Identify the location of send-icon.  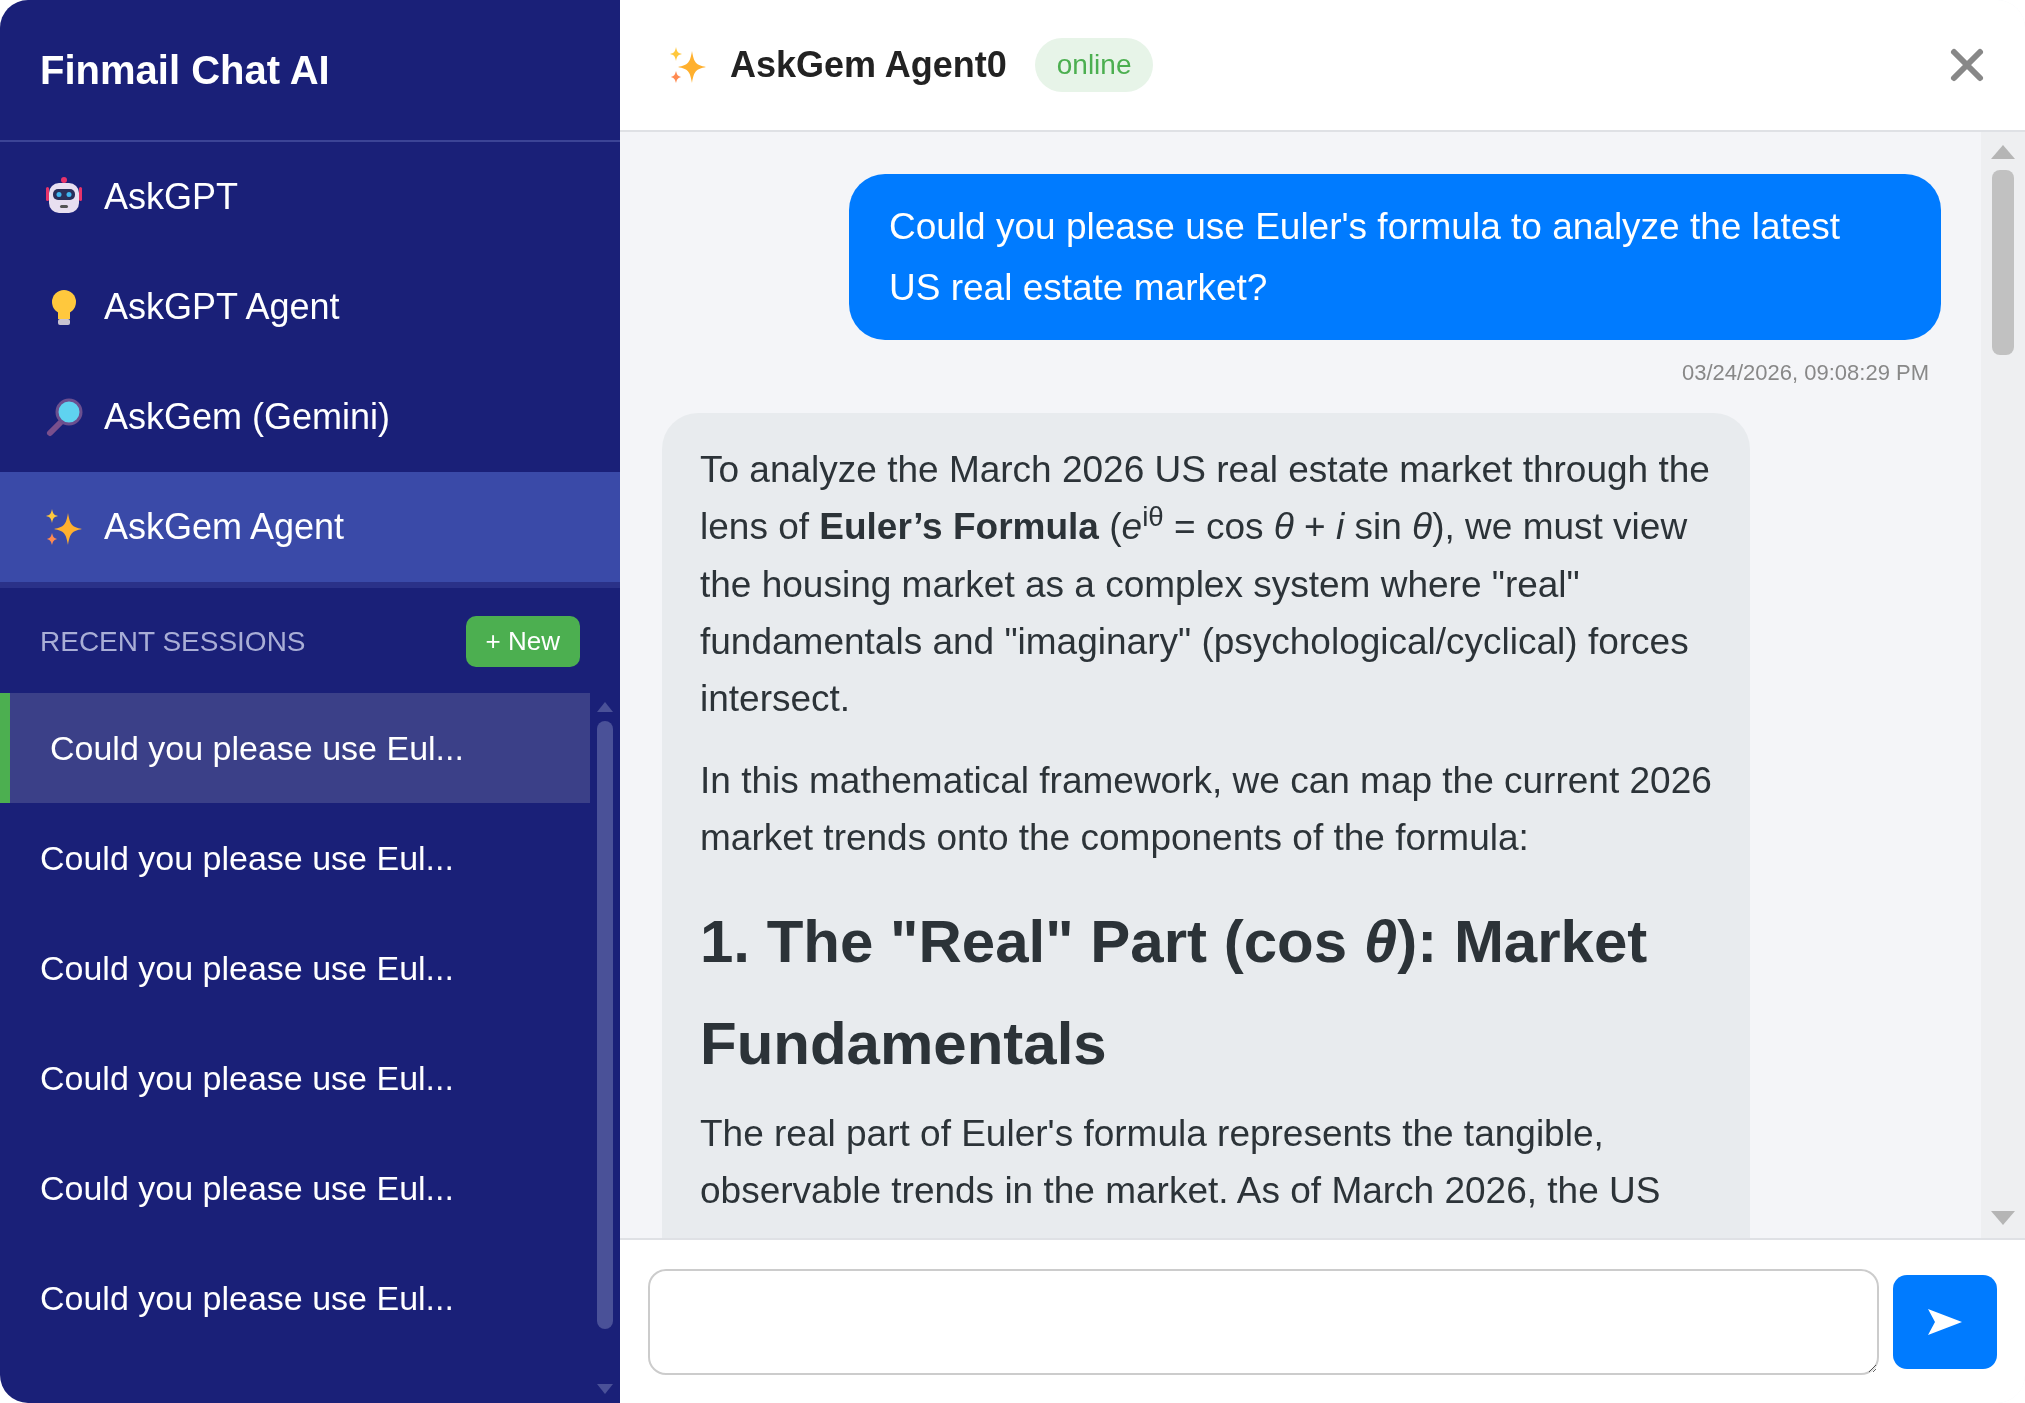
(1945, 1321).